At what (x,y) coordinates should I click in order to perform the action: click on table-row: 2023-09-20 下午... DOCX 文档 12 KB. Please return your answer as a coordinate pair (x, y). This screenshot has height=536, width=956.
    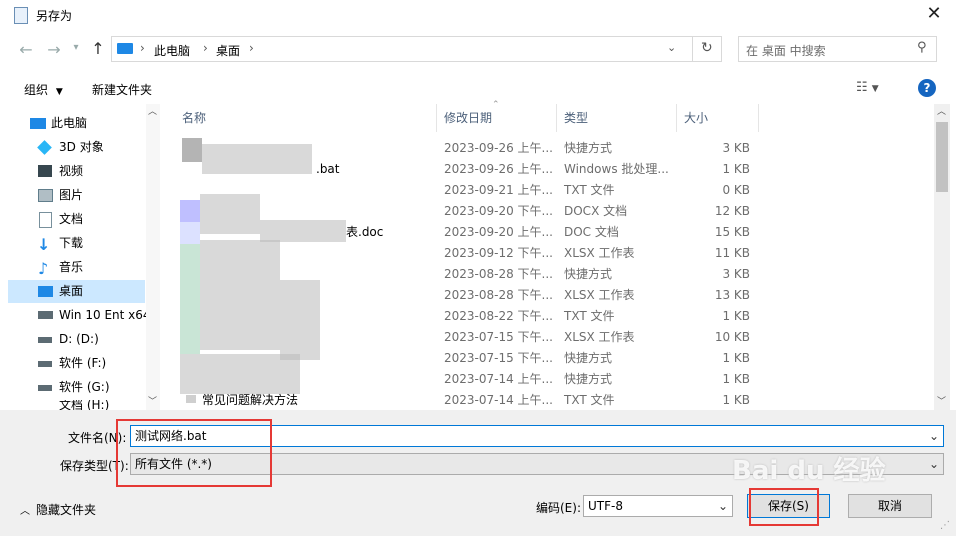
    Looking at the image, I should click on (547, 211).